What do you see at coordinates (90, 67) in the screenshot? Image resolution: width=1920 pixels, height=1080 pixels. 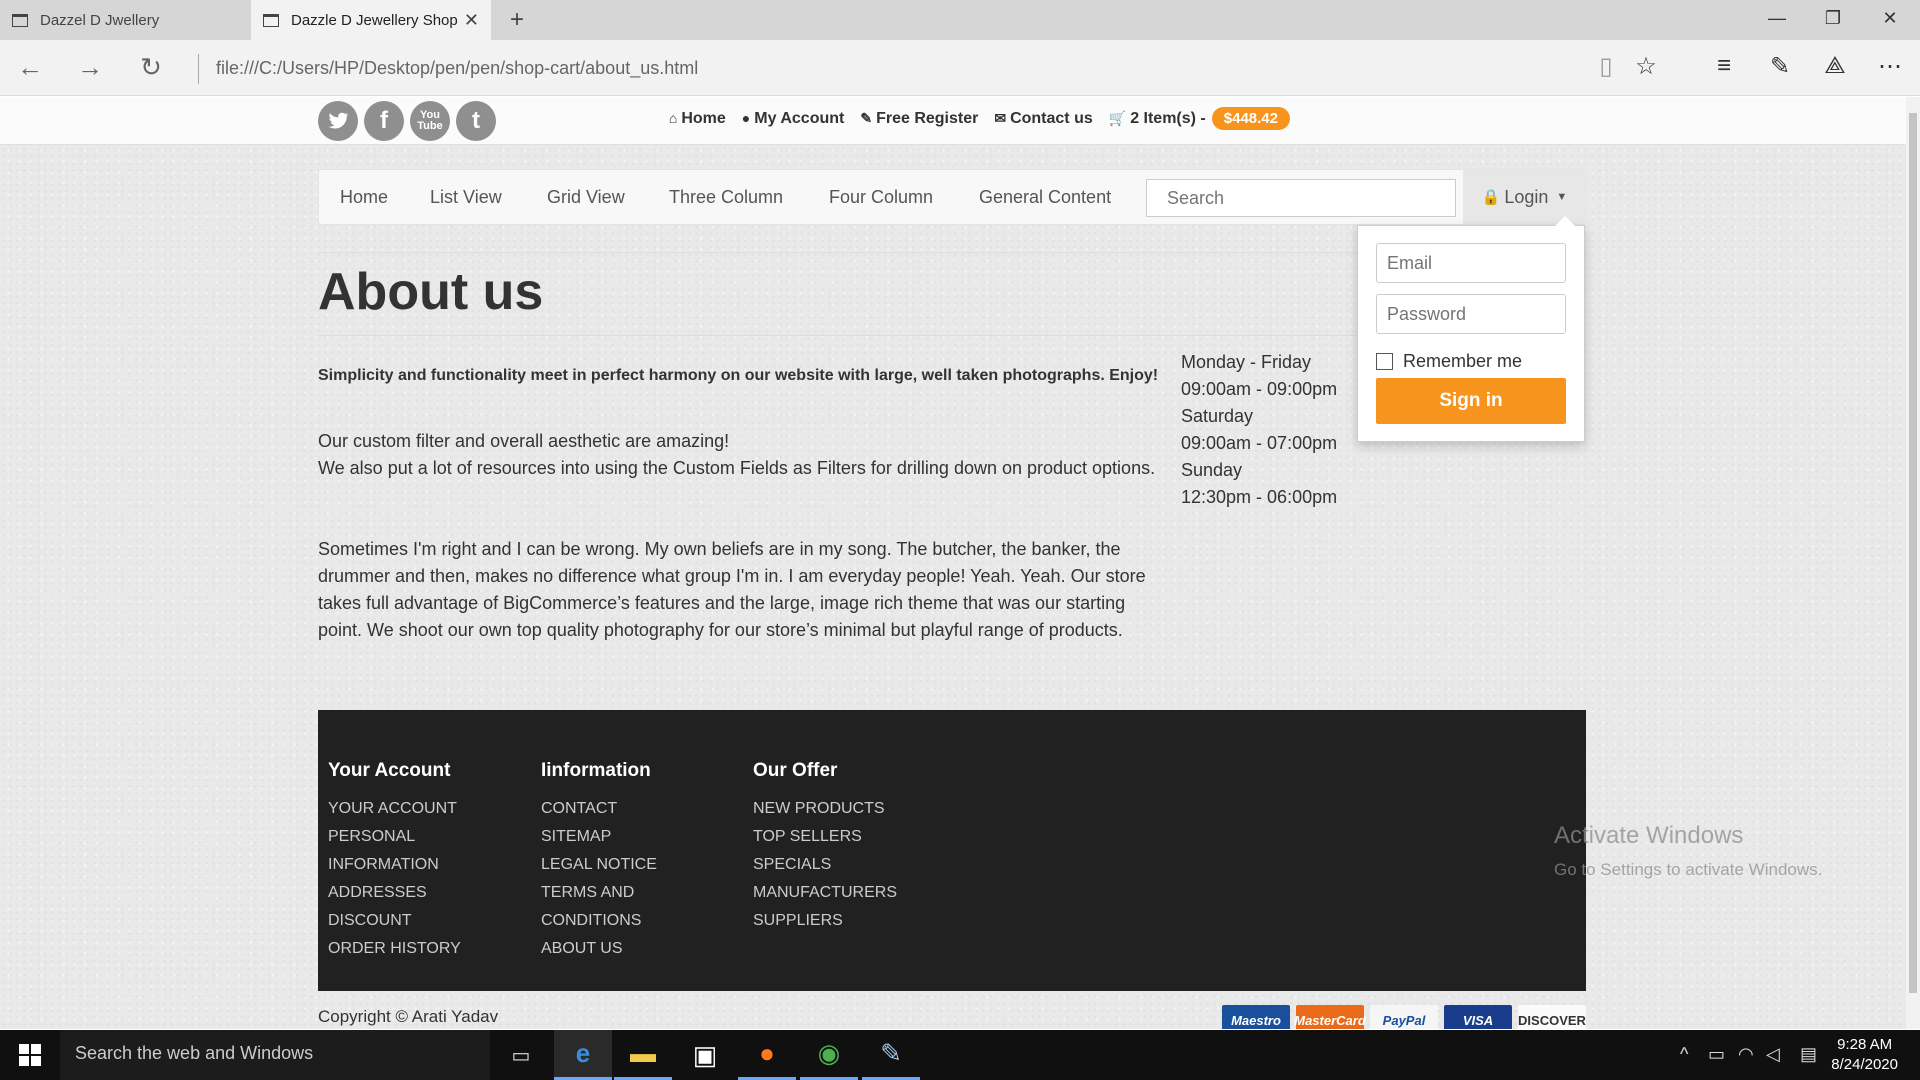 I see `forward-icon: →` at bounding box center [90, 67].